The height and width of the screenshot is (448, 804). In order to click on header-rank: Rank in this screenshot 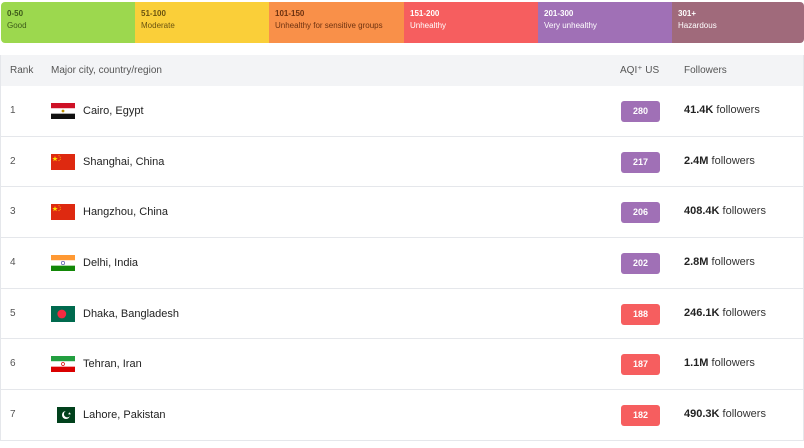, I will do `click(21, 70)`.